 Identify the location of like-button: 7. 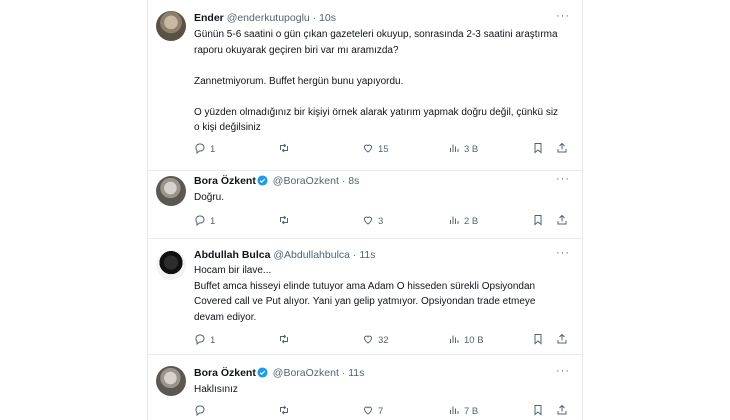
(372, 412).